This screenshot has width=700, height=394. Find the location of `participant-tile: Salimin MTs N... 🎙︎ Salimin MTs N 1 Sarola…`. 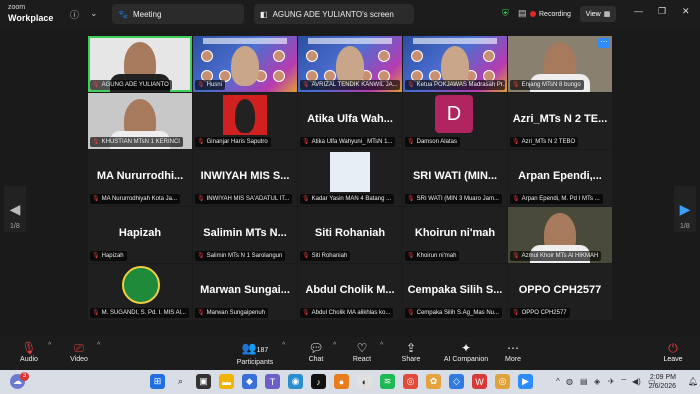

participant-tile: Salimin MTs N... 🎙︎ Salimin MTs N 1 Sarola… is located at coordinates (245, 235).